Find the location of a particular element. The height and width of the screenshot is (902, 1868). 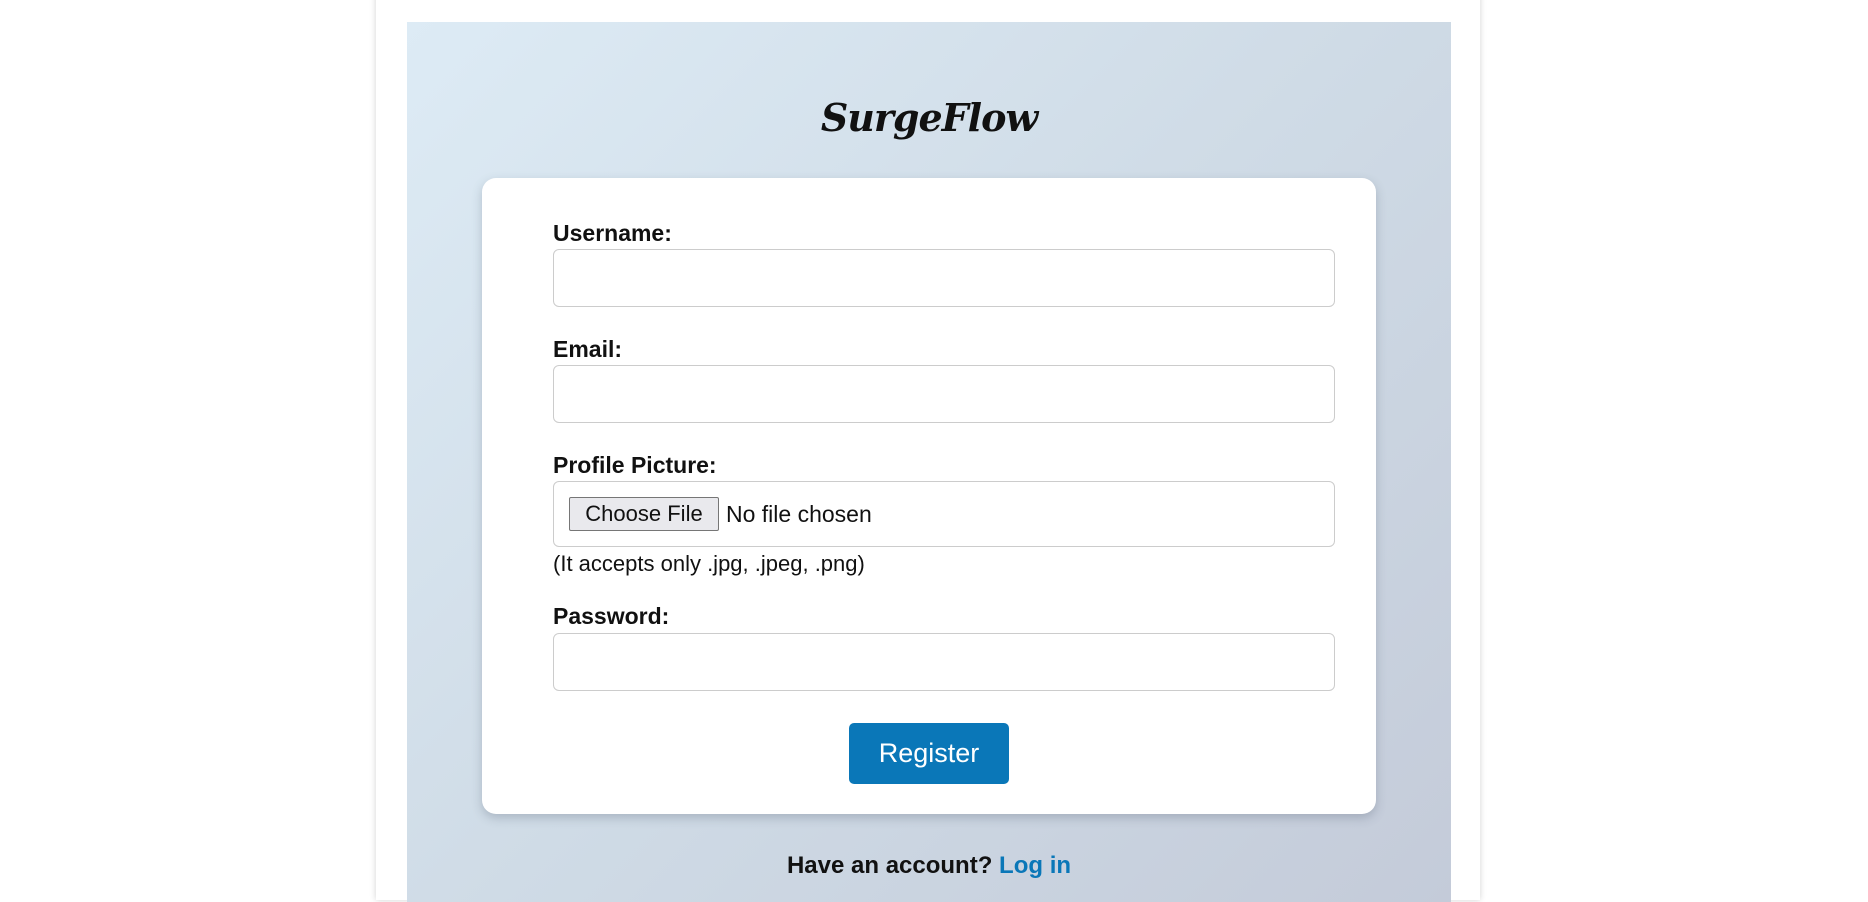

login-prompt-text: Have an account? is located at coordinates (889, 865).